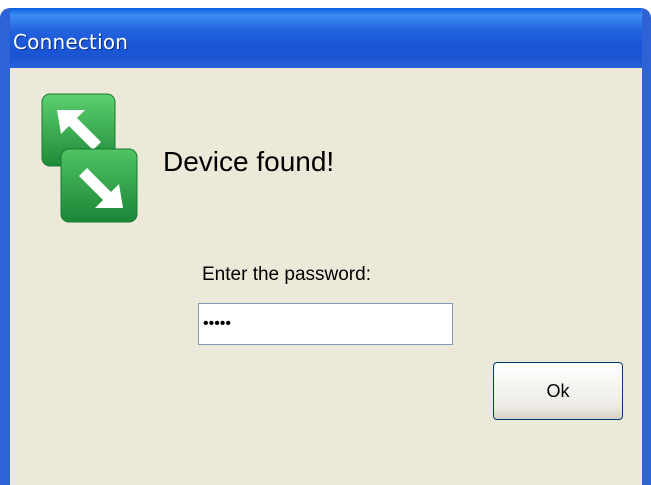 The image size is (651, 485). I want to click on window-title: Connection, so click(71, 42).